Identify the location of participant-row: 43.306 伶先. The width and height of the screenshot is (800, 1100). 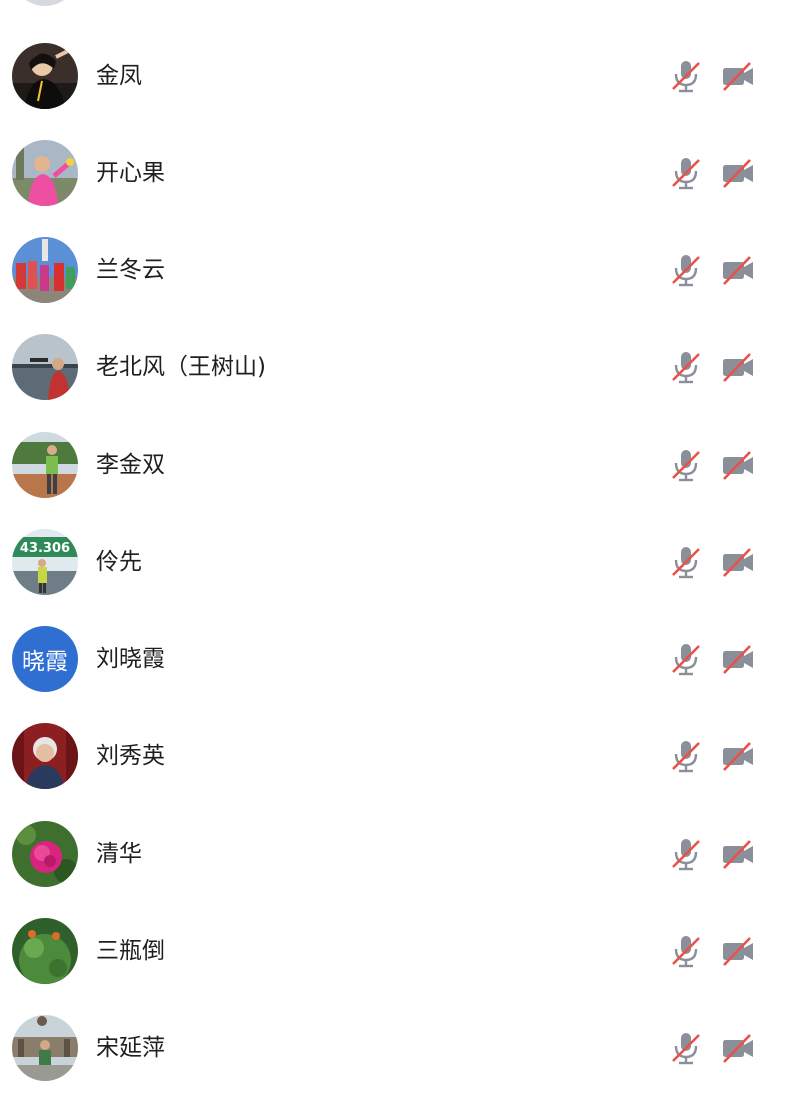
(400, 577).